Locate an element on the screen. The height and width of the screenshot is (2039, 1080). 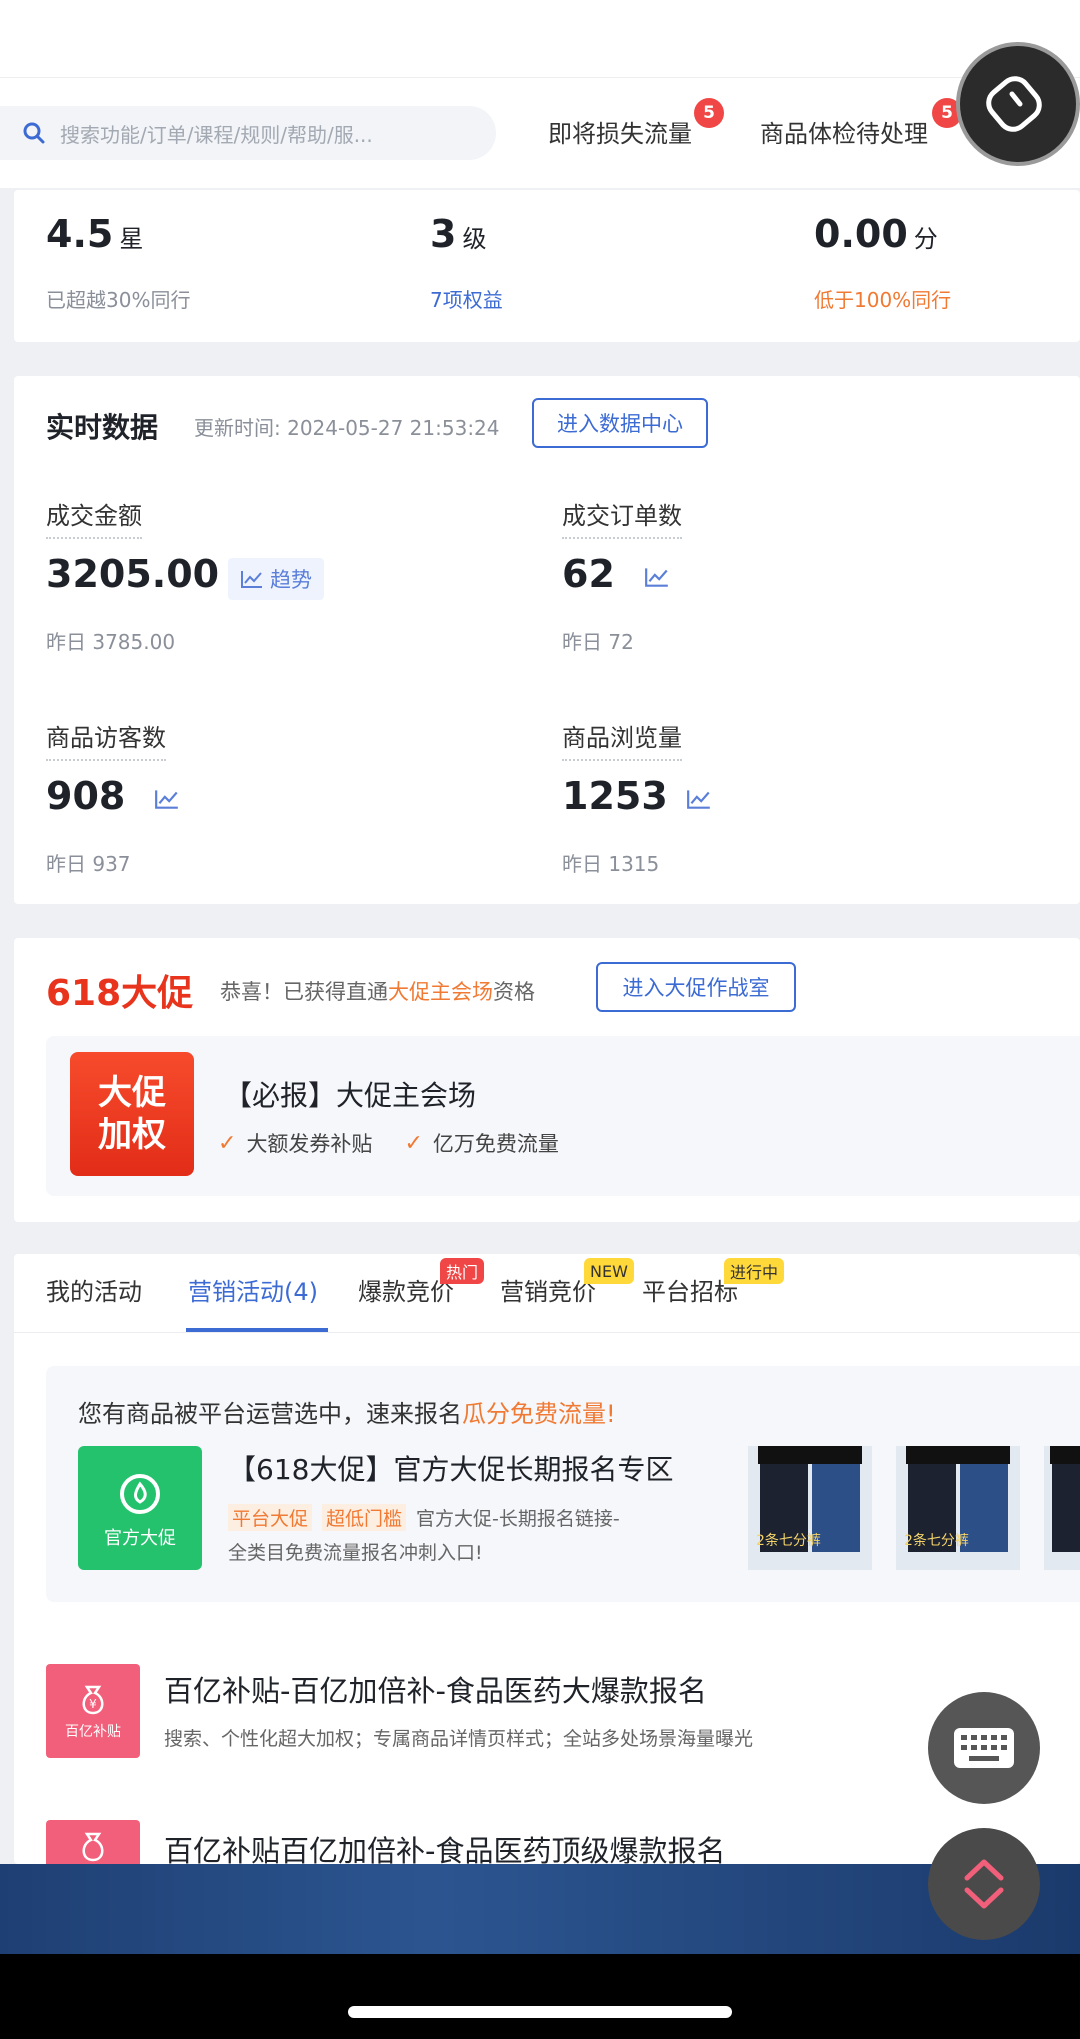
stat-yesterday: 昨日 72 is located at coordinates (598, 642).